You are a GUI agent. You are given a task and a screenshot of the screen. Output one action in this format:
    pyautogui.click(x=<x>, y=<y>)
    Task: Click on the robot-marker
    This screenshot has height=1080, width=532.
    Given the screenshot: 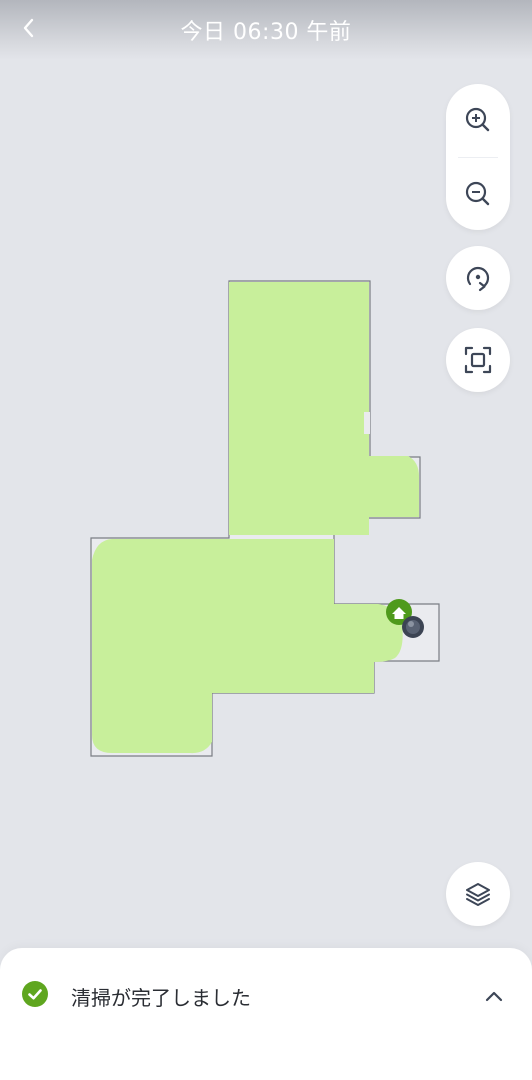 What is the action you would take?
    pyautogui.click(x=413, y=627)
    